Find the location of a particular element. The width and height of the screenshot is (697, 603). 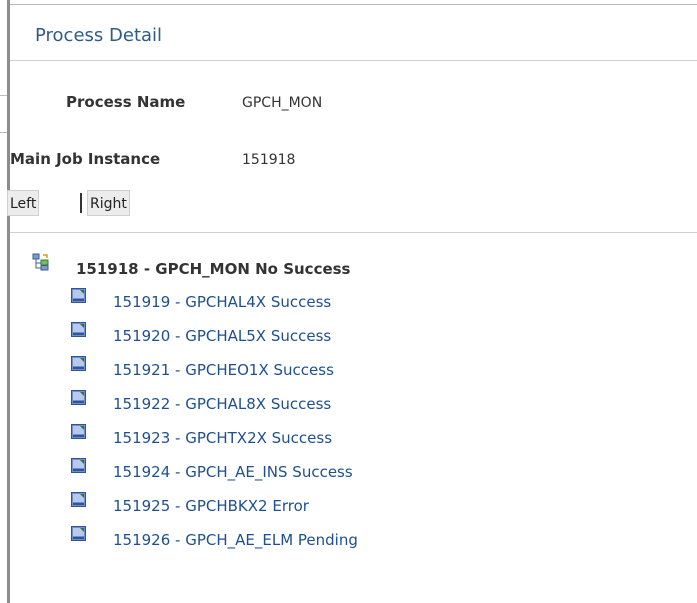

page-title: Process Detail is located at coordinates (99, 35).